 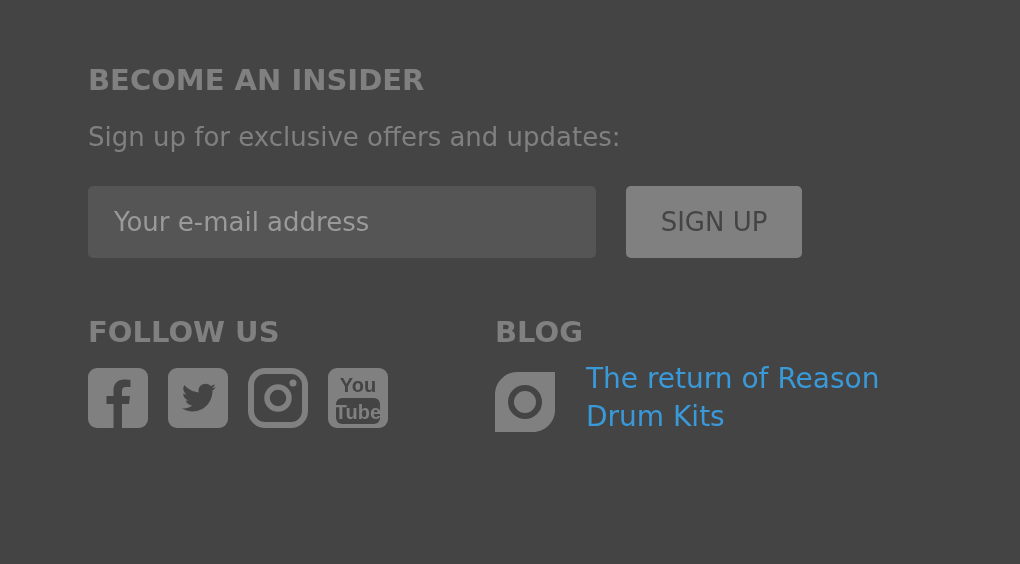 What do you see at coordinates (278, 398) in the screenshot?
I see `camera-icon` at bounding box center [278, 398].